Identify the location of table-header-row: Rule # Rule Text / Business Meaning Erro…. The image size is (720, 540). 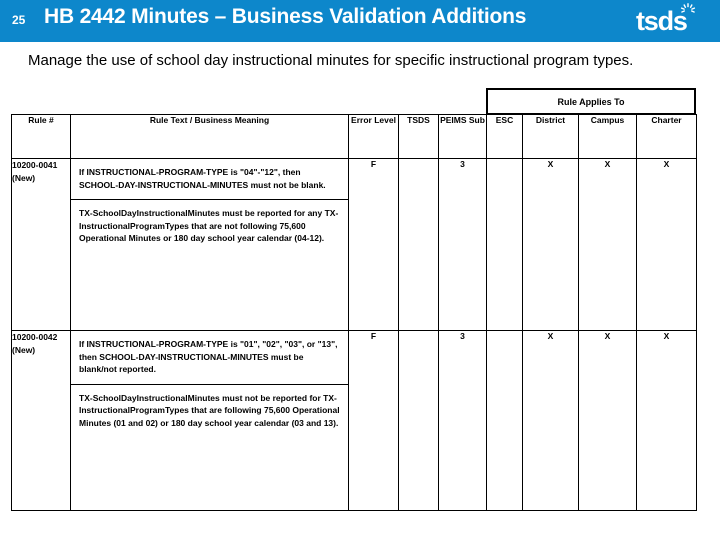
(354, 136).